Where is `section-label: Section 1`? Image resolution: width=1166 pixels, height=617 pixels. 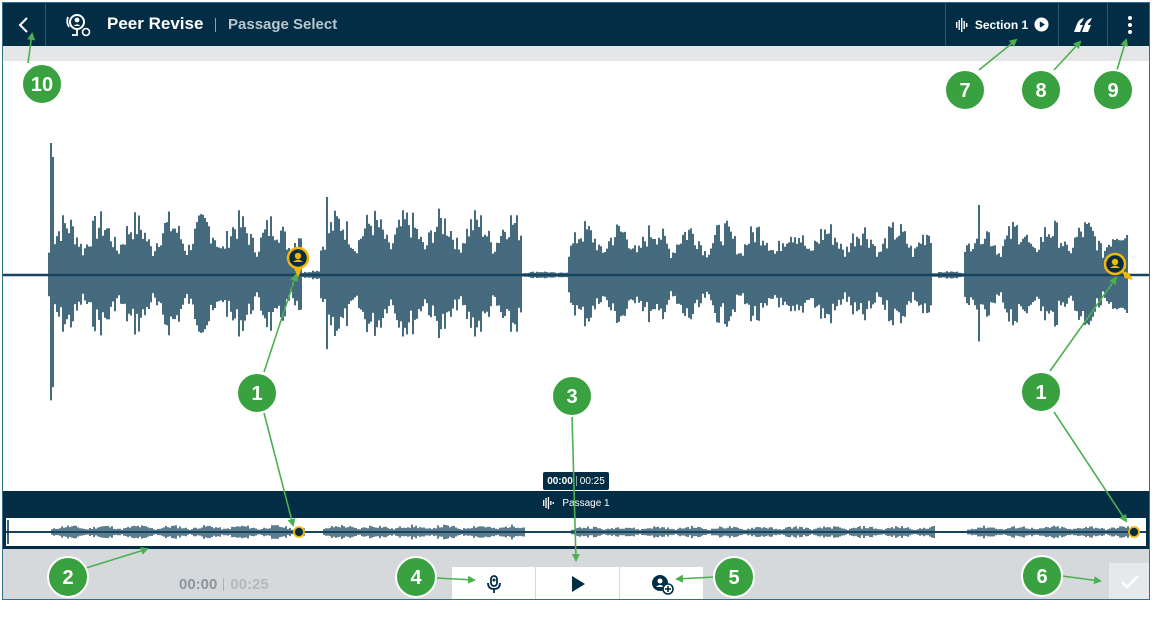 section-label: Section 1 is located at coordinates (1001, 24).